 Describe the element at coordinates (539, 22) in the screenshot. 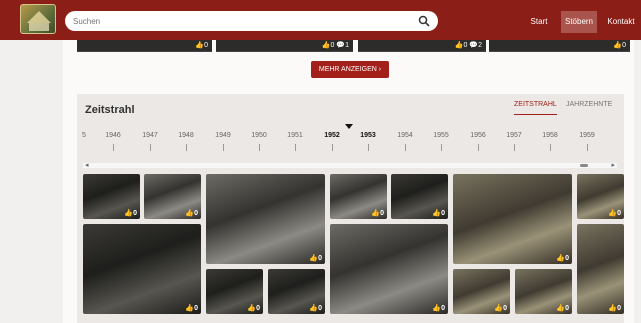

I see `nav-start: Start` at that location.